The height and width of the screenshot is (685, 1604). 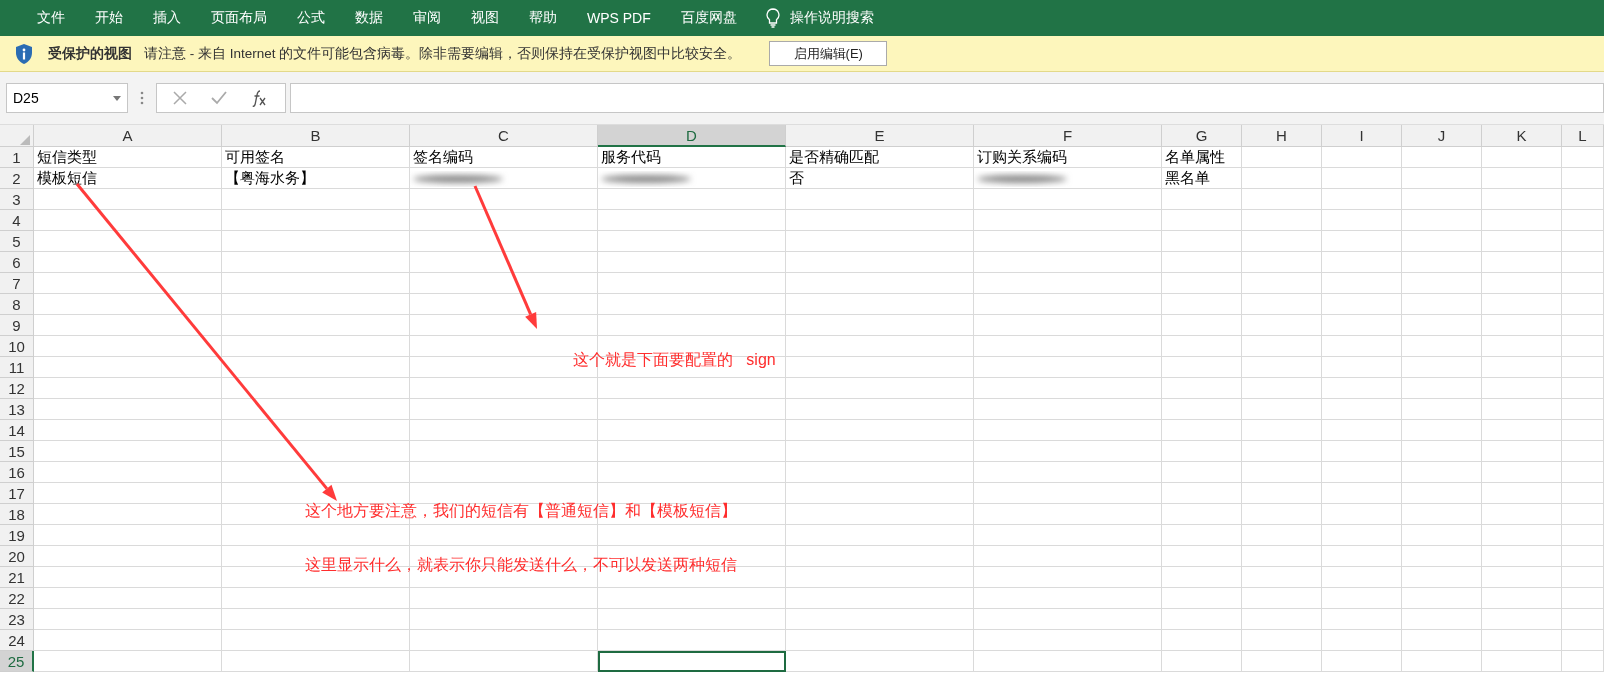 What do you see at coordinates (17, 598) in the screenshot?
I see `row-header: 22` at bounding box center [17, 598].